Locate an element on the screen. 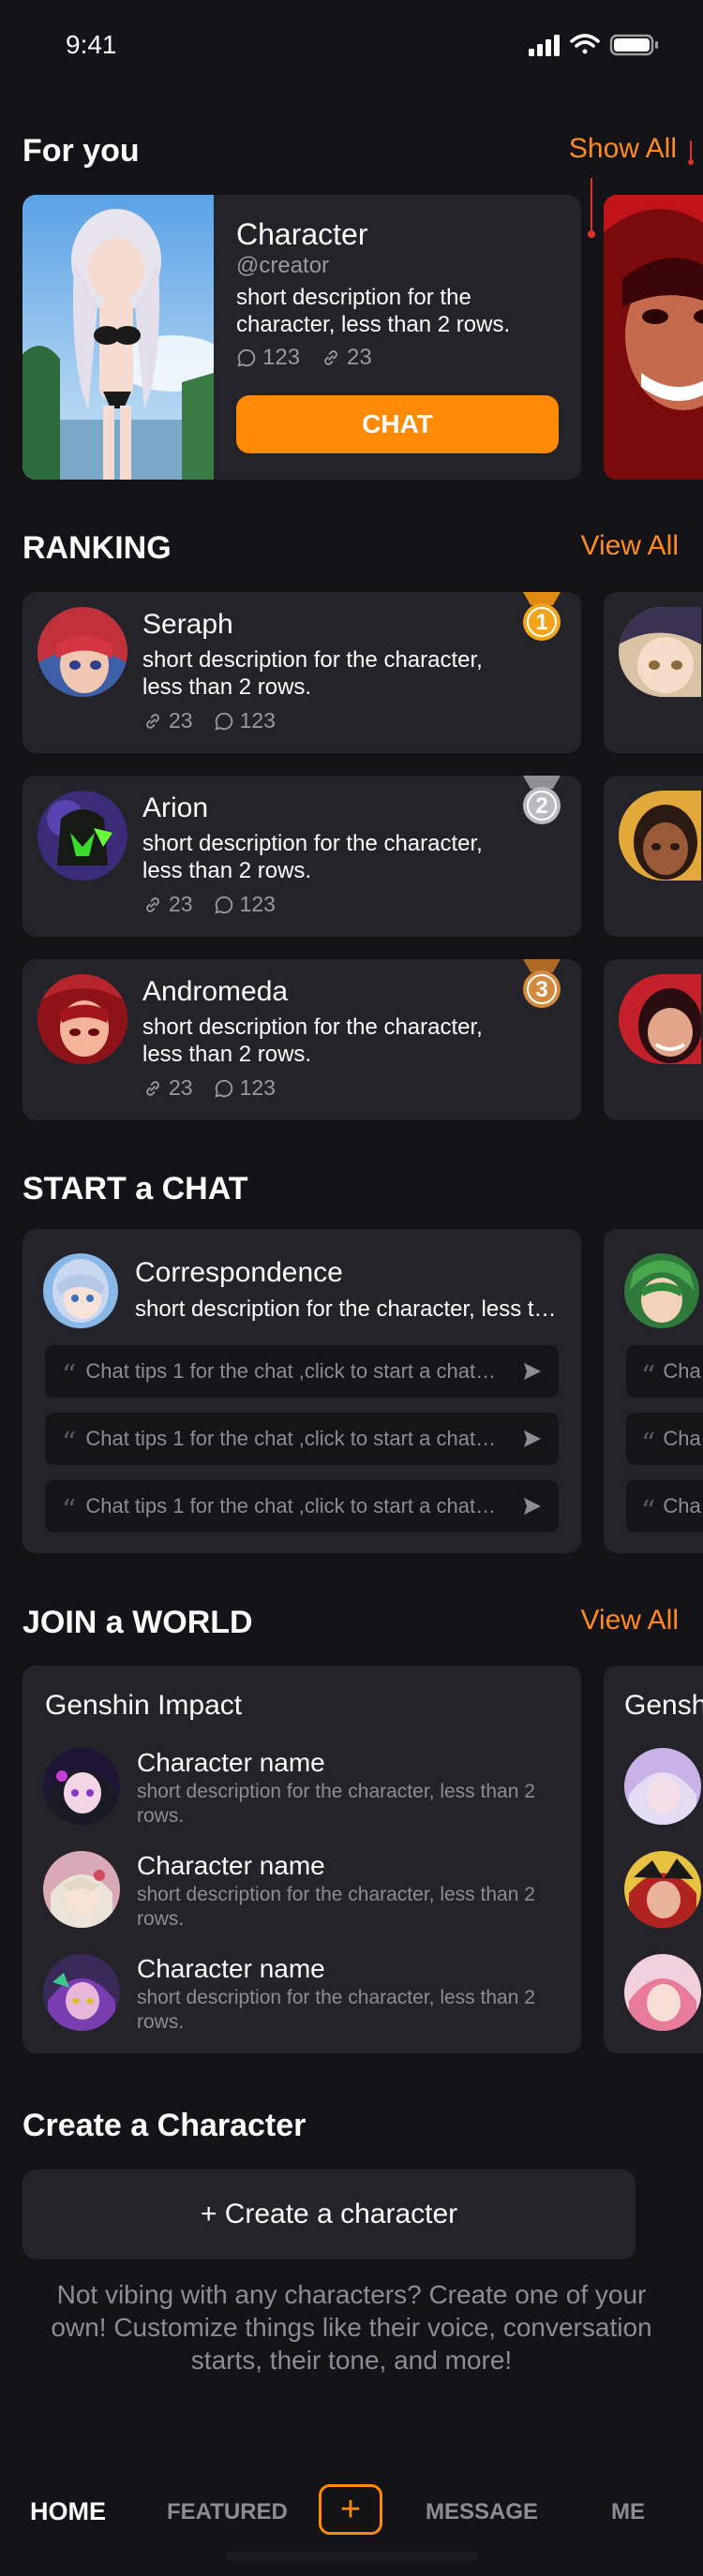 The width and height of the screenshot is (703, 2576). ranking-view-all-link: View All is located at coordinates (629, 546).